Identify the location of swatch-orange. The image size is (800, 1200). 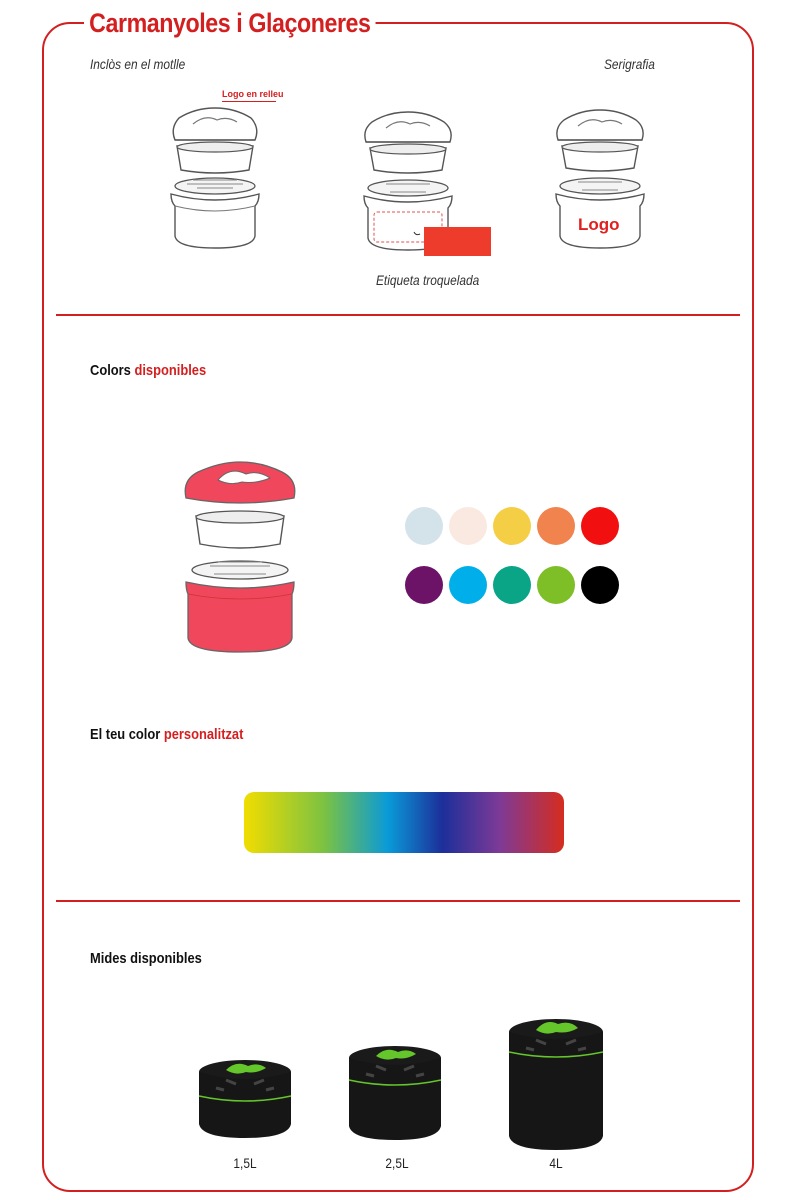
(556, 526).